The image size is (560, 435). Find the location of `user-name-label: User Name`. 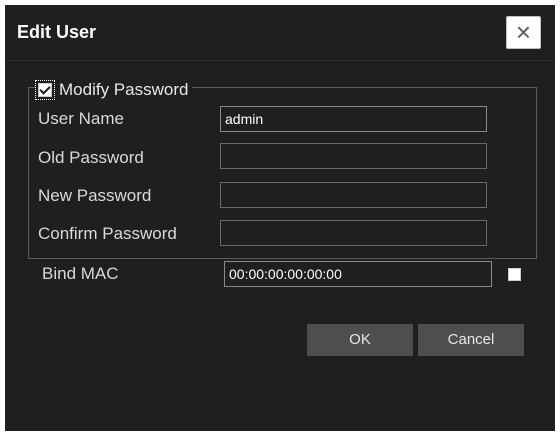

user-name-label: User Name is located at coordinates (81, 118).